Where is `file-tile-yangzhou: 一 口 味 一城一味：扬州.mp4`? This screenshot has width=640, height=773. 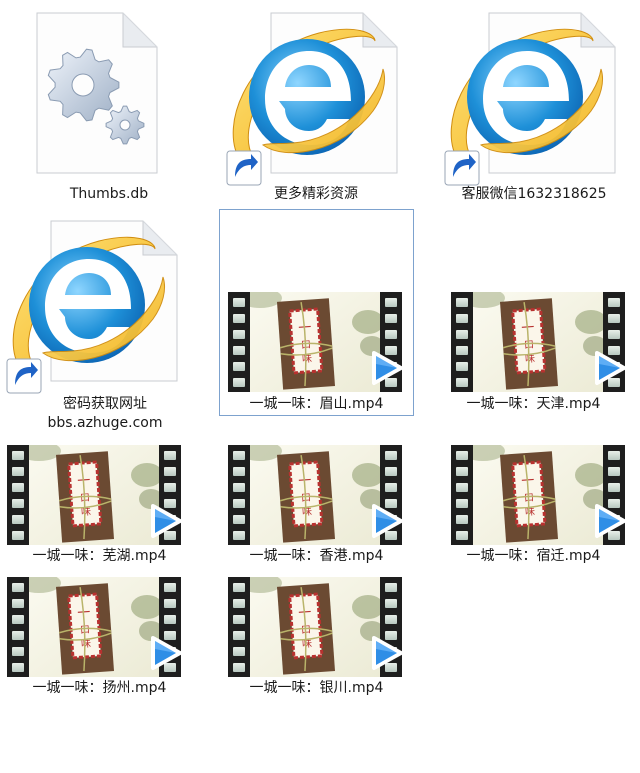
file-tile-yangzhou: 一 口 味 一城一味：扬州.mp4 is located at coordinates (99, 638).